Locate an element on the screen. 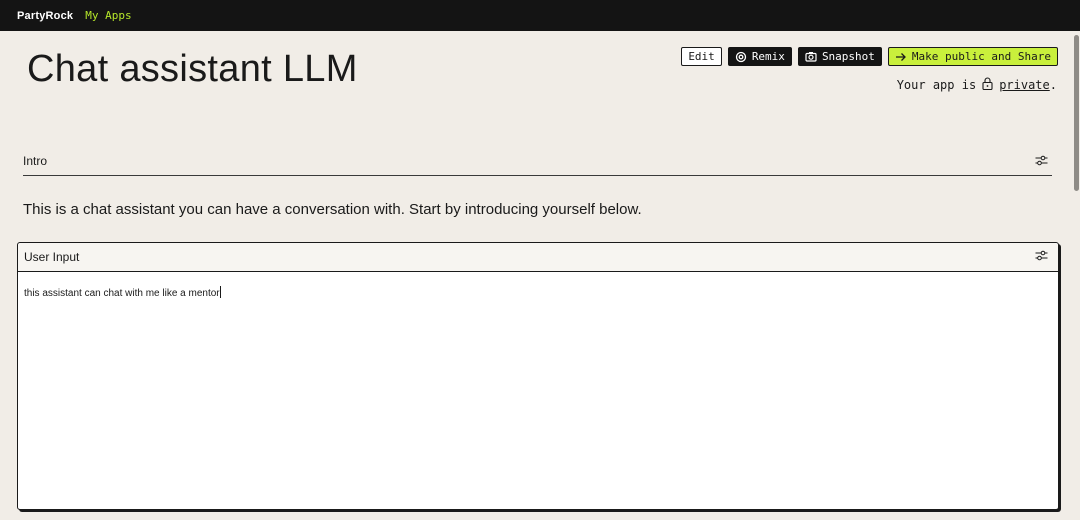  remix-button: Remix is located at coordinates (759, 56).